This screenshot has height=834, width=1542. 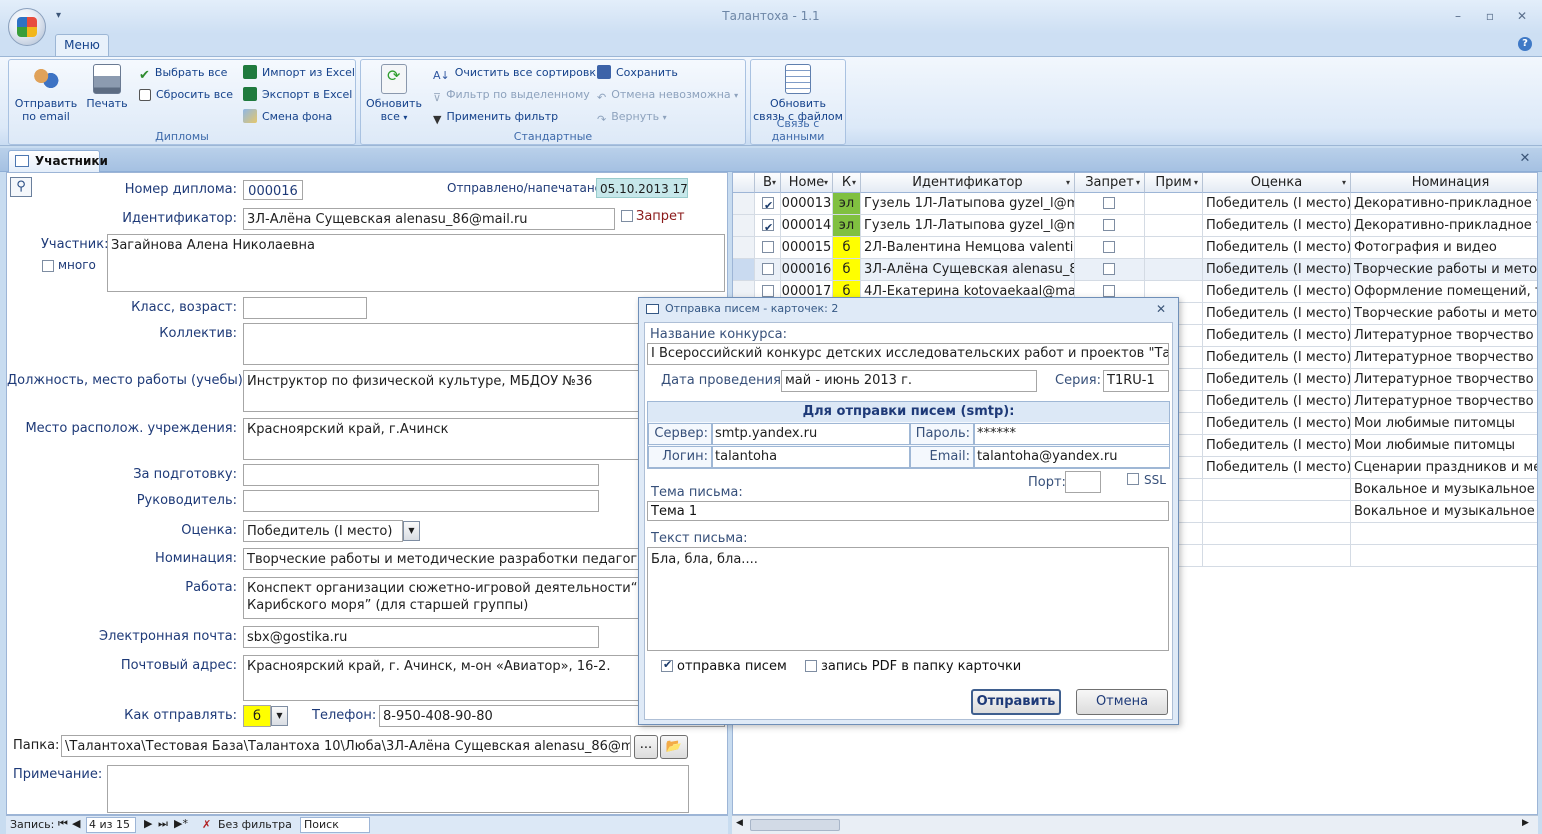 What do you see at coordinates (1525, 823) in the screenshot?
I see `scroll-right-icon: ▶` at bounding box center [1525, 823].